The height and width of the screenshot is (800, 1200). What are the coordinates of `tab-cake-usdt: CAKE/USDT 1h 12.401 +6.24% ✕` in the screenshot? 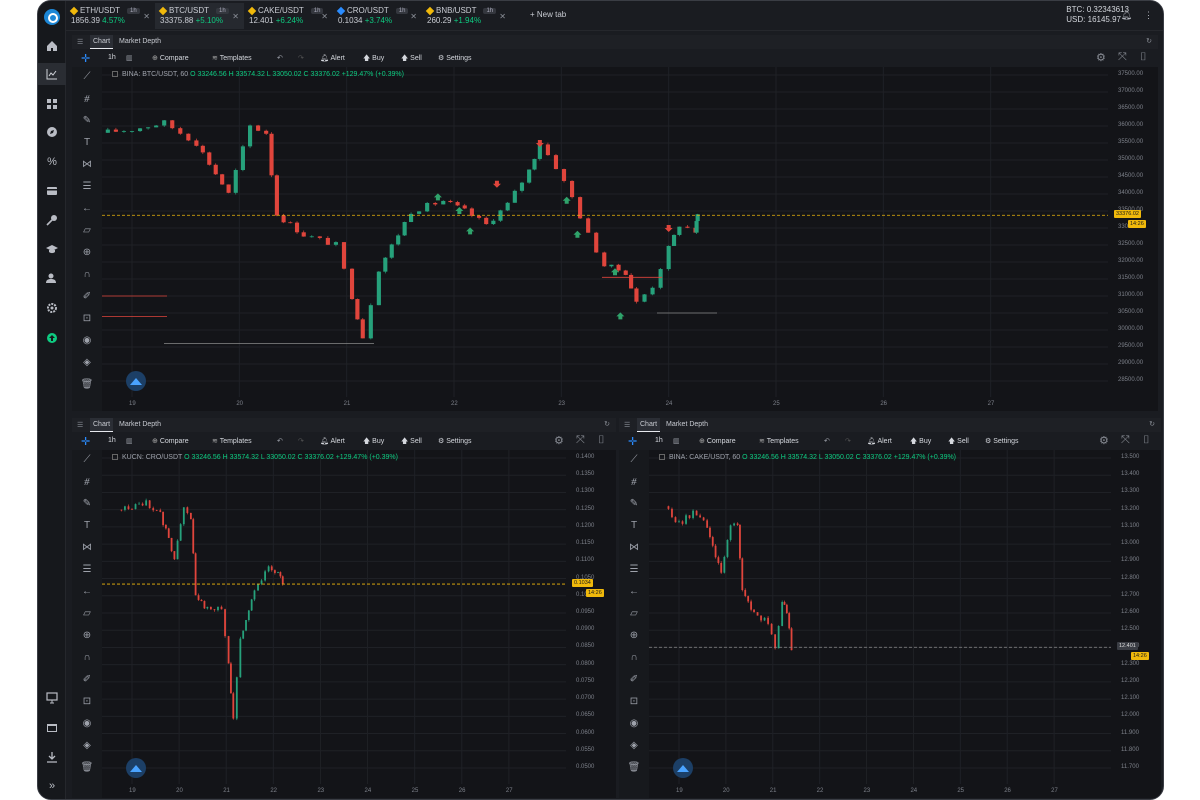 It's located at (288, 16).